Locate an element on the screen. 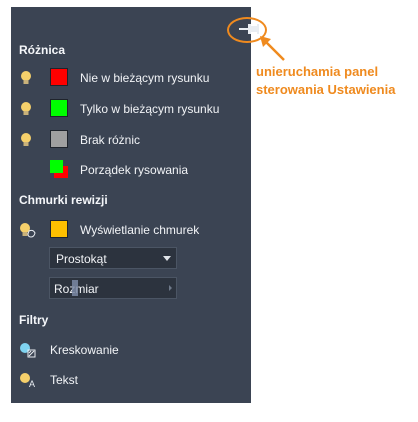 The image size is (418, 422). draw-order-icon is located at coordinates (59, 169).